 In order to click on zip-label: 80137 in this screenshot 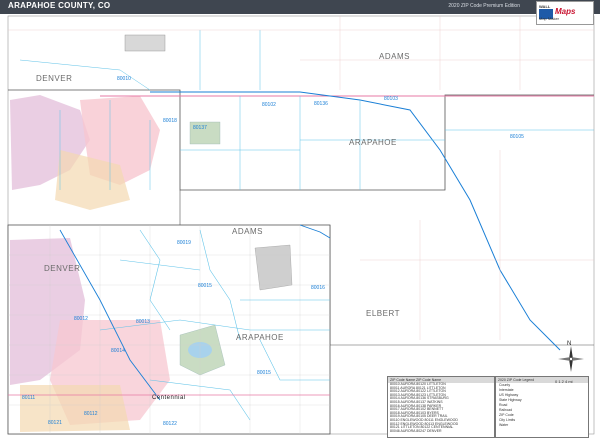, I will do `click(200, 128)`.